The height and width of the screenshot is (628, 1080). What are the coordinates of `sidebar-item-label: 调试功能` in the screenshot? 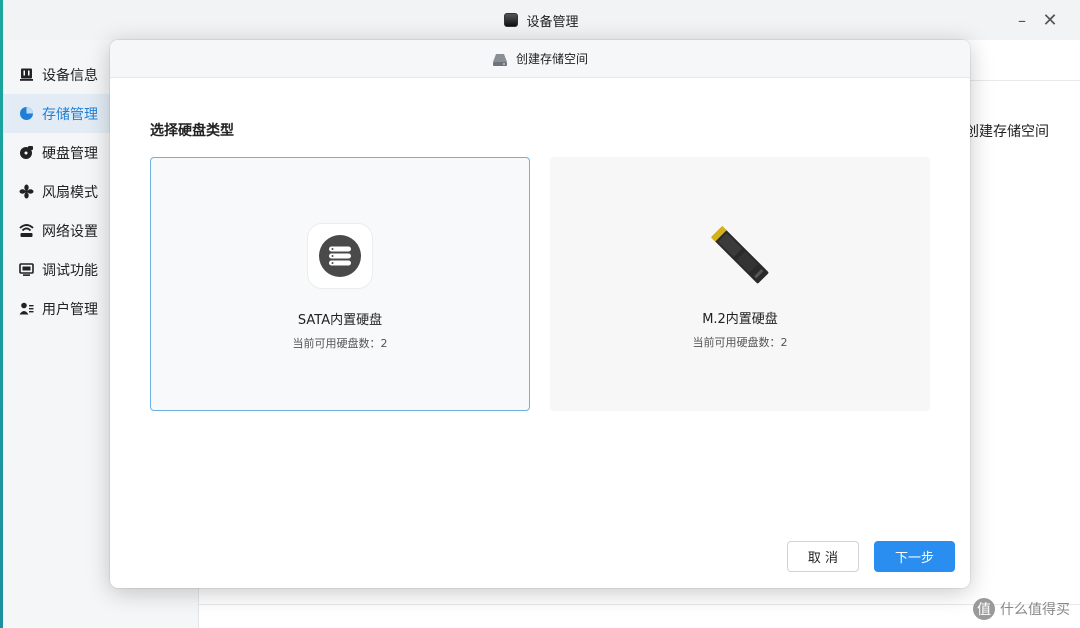 It's located at (70, 270).